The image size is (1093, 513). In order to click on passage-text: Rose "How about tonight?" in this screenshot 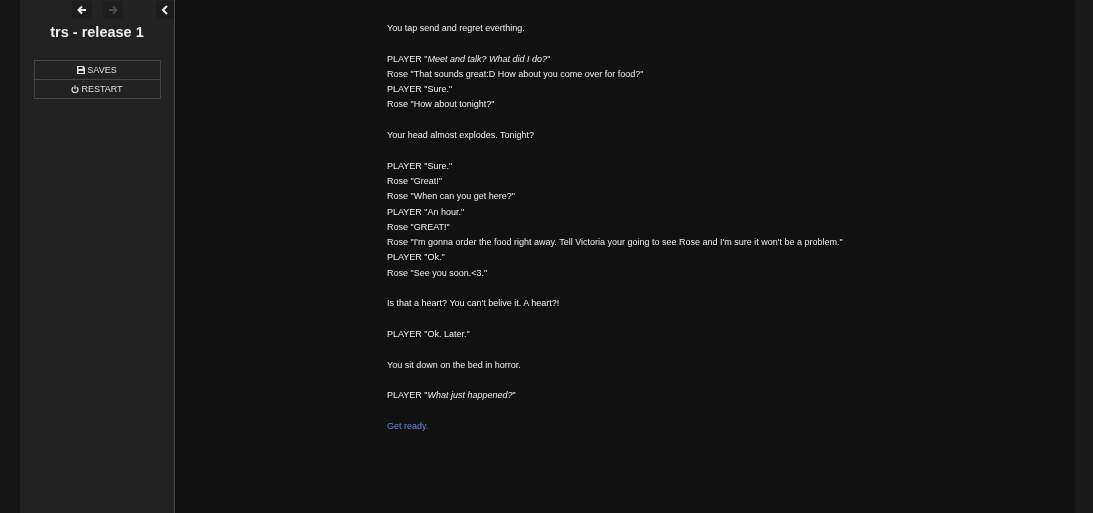, I will do `click(441, 105)`.